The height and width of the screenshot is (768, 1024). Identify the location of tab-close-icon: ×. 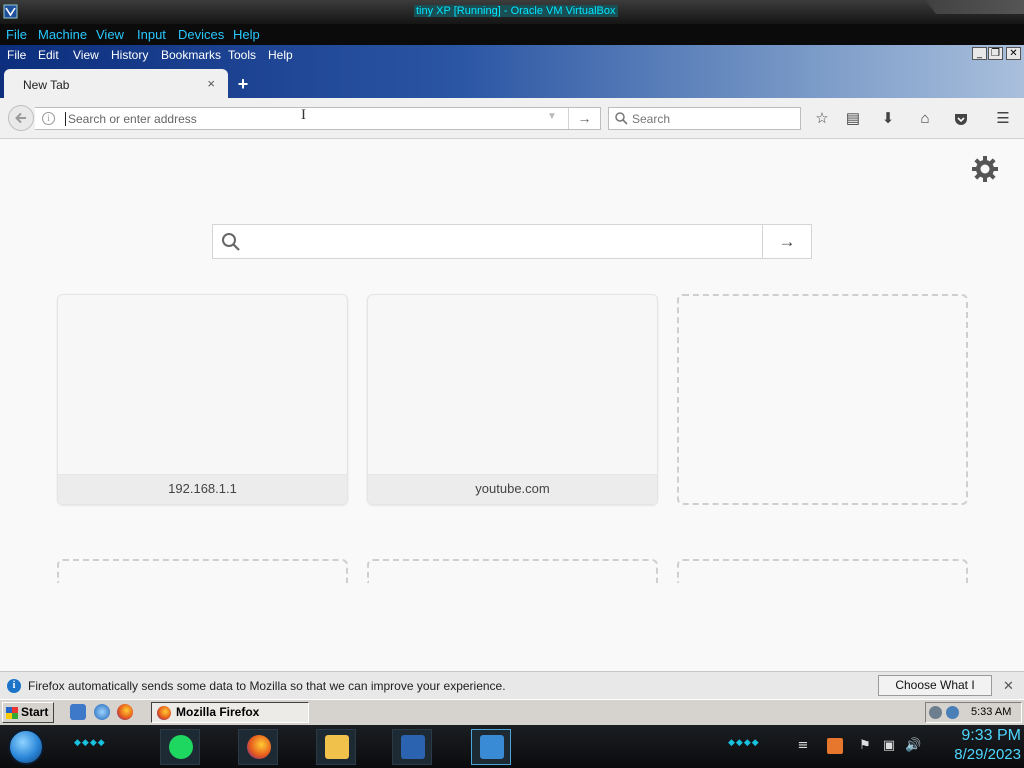
(211, 83).